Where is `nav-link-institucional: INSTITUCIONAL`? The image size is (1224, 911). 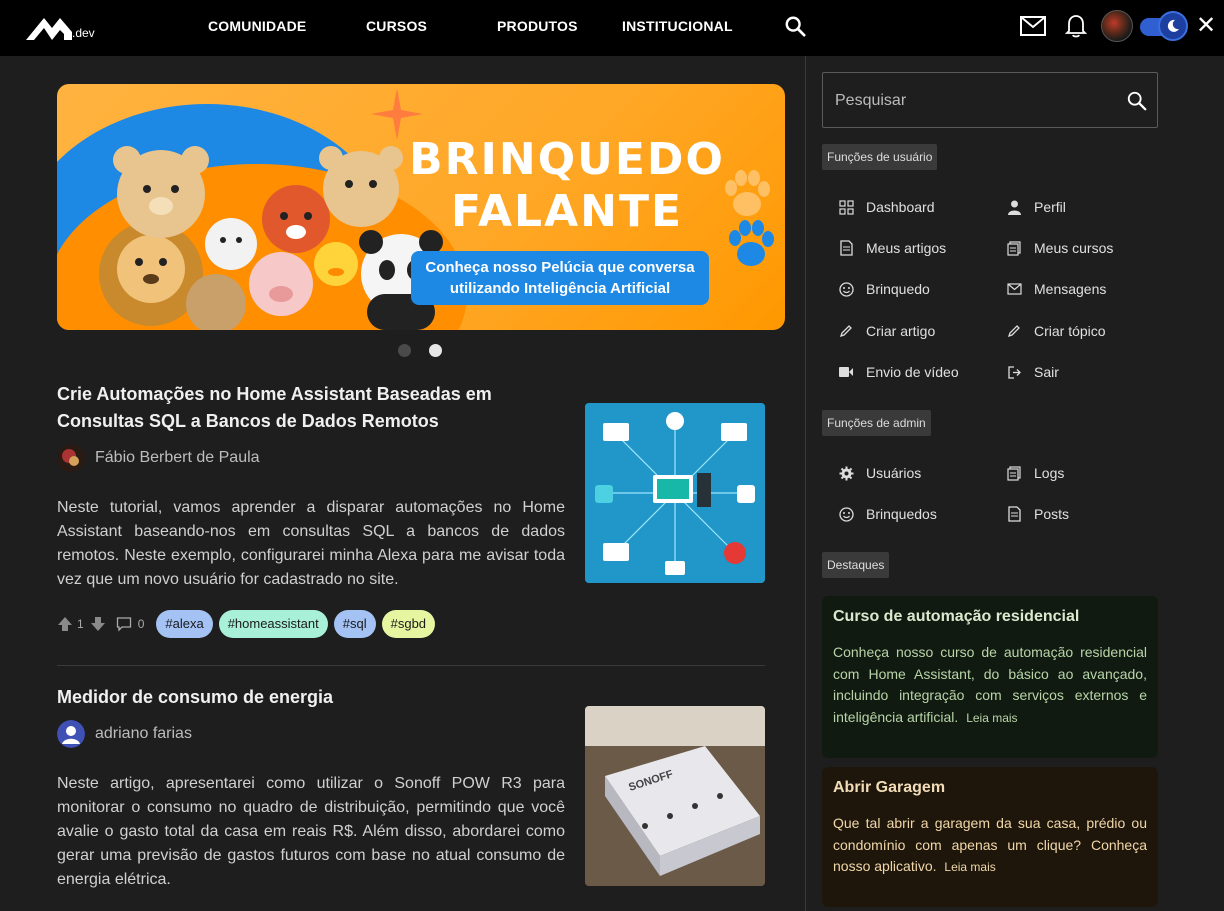 nav-link-institucional: INSTITUCIONAL is located at coordinates (677, 26).